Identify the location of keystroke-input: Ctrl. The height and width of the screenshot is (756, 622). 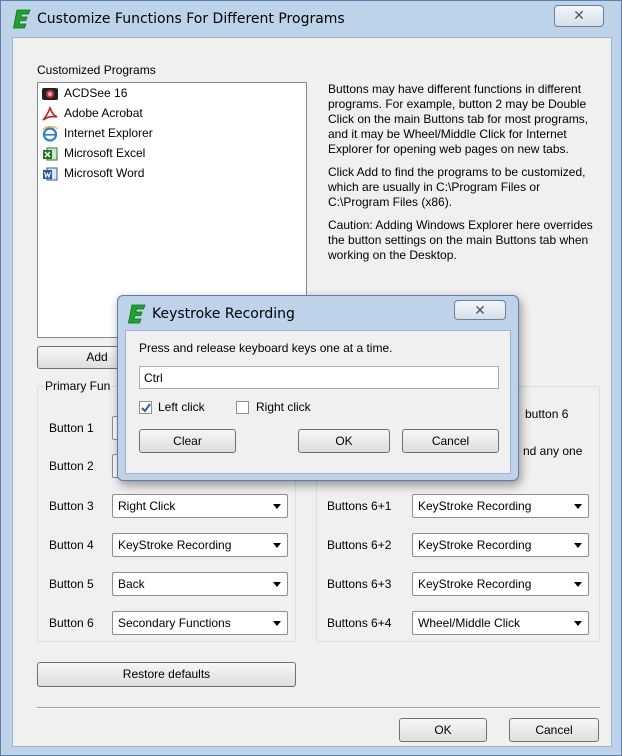
(319, 377).